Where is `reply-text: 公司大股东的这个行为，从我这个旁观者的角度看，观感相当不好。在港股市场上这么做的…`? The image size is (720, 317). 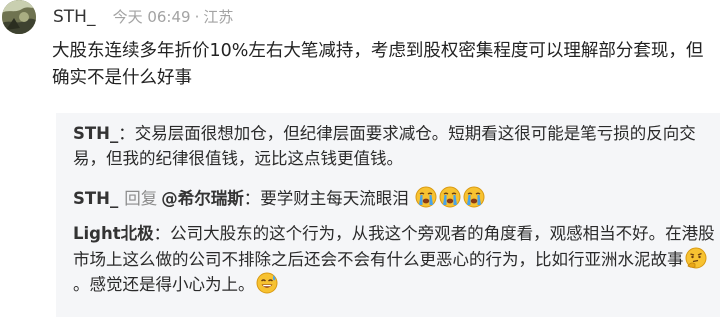
reply-text: 公司大股东的这个行为，从我这个旁观者的角度看，观感相当不好。在港股市场上这么做的… is located at coordinates (394, 246).